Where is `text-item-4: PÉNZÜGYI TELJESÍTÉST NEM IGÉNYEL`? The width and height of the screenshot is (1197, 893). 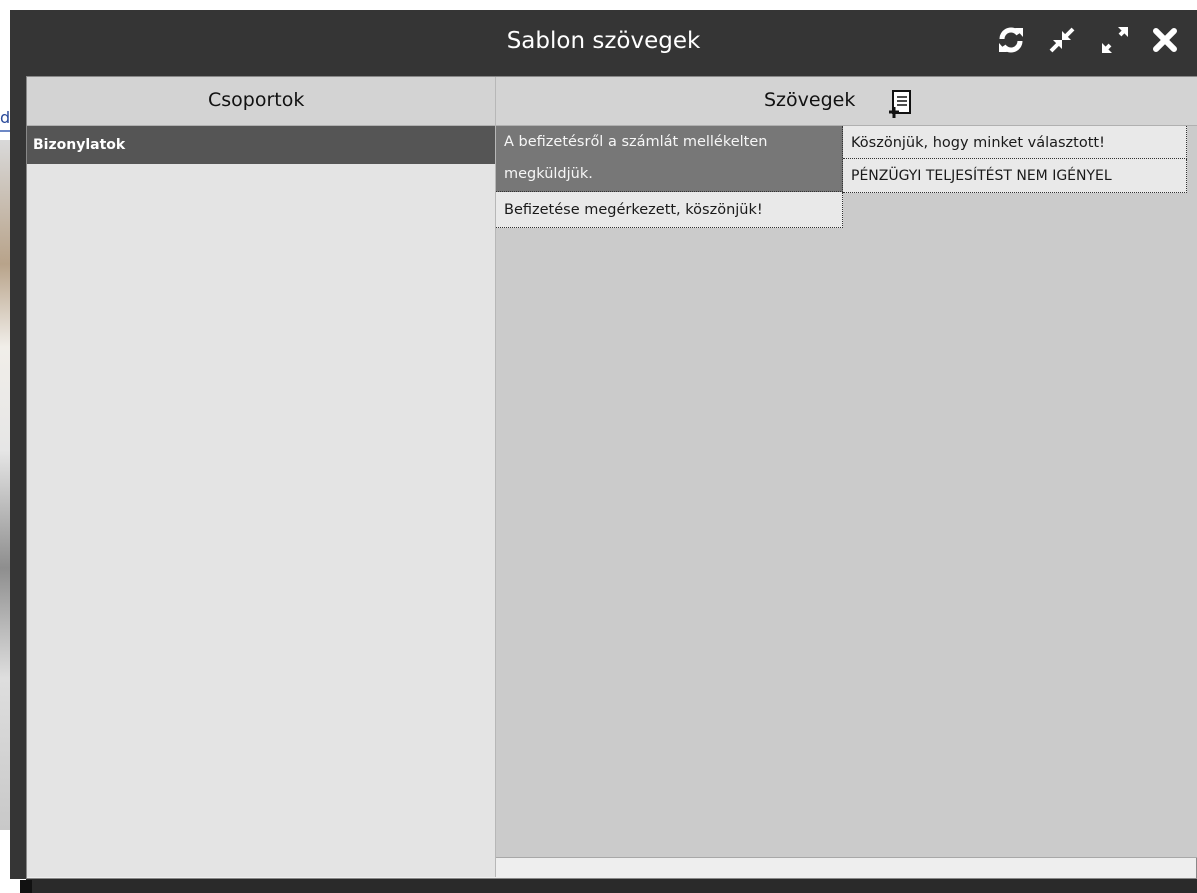
text-item-4: PÉNZÜGYI TELJESÍTÉST NEM IGÉNYEL is located at coordinates (1015, 176).